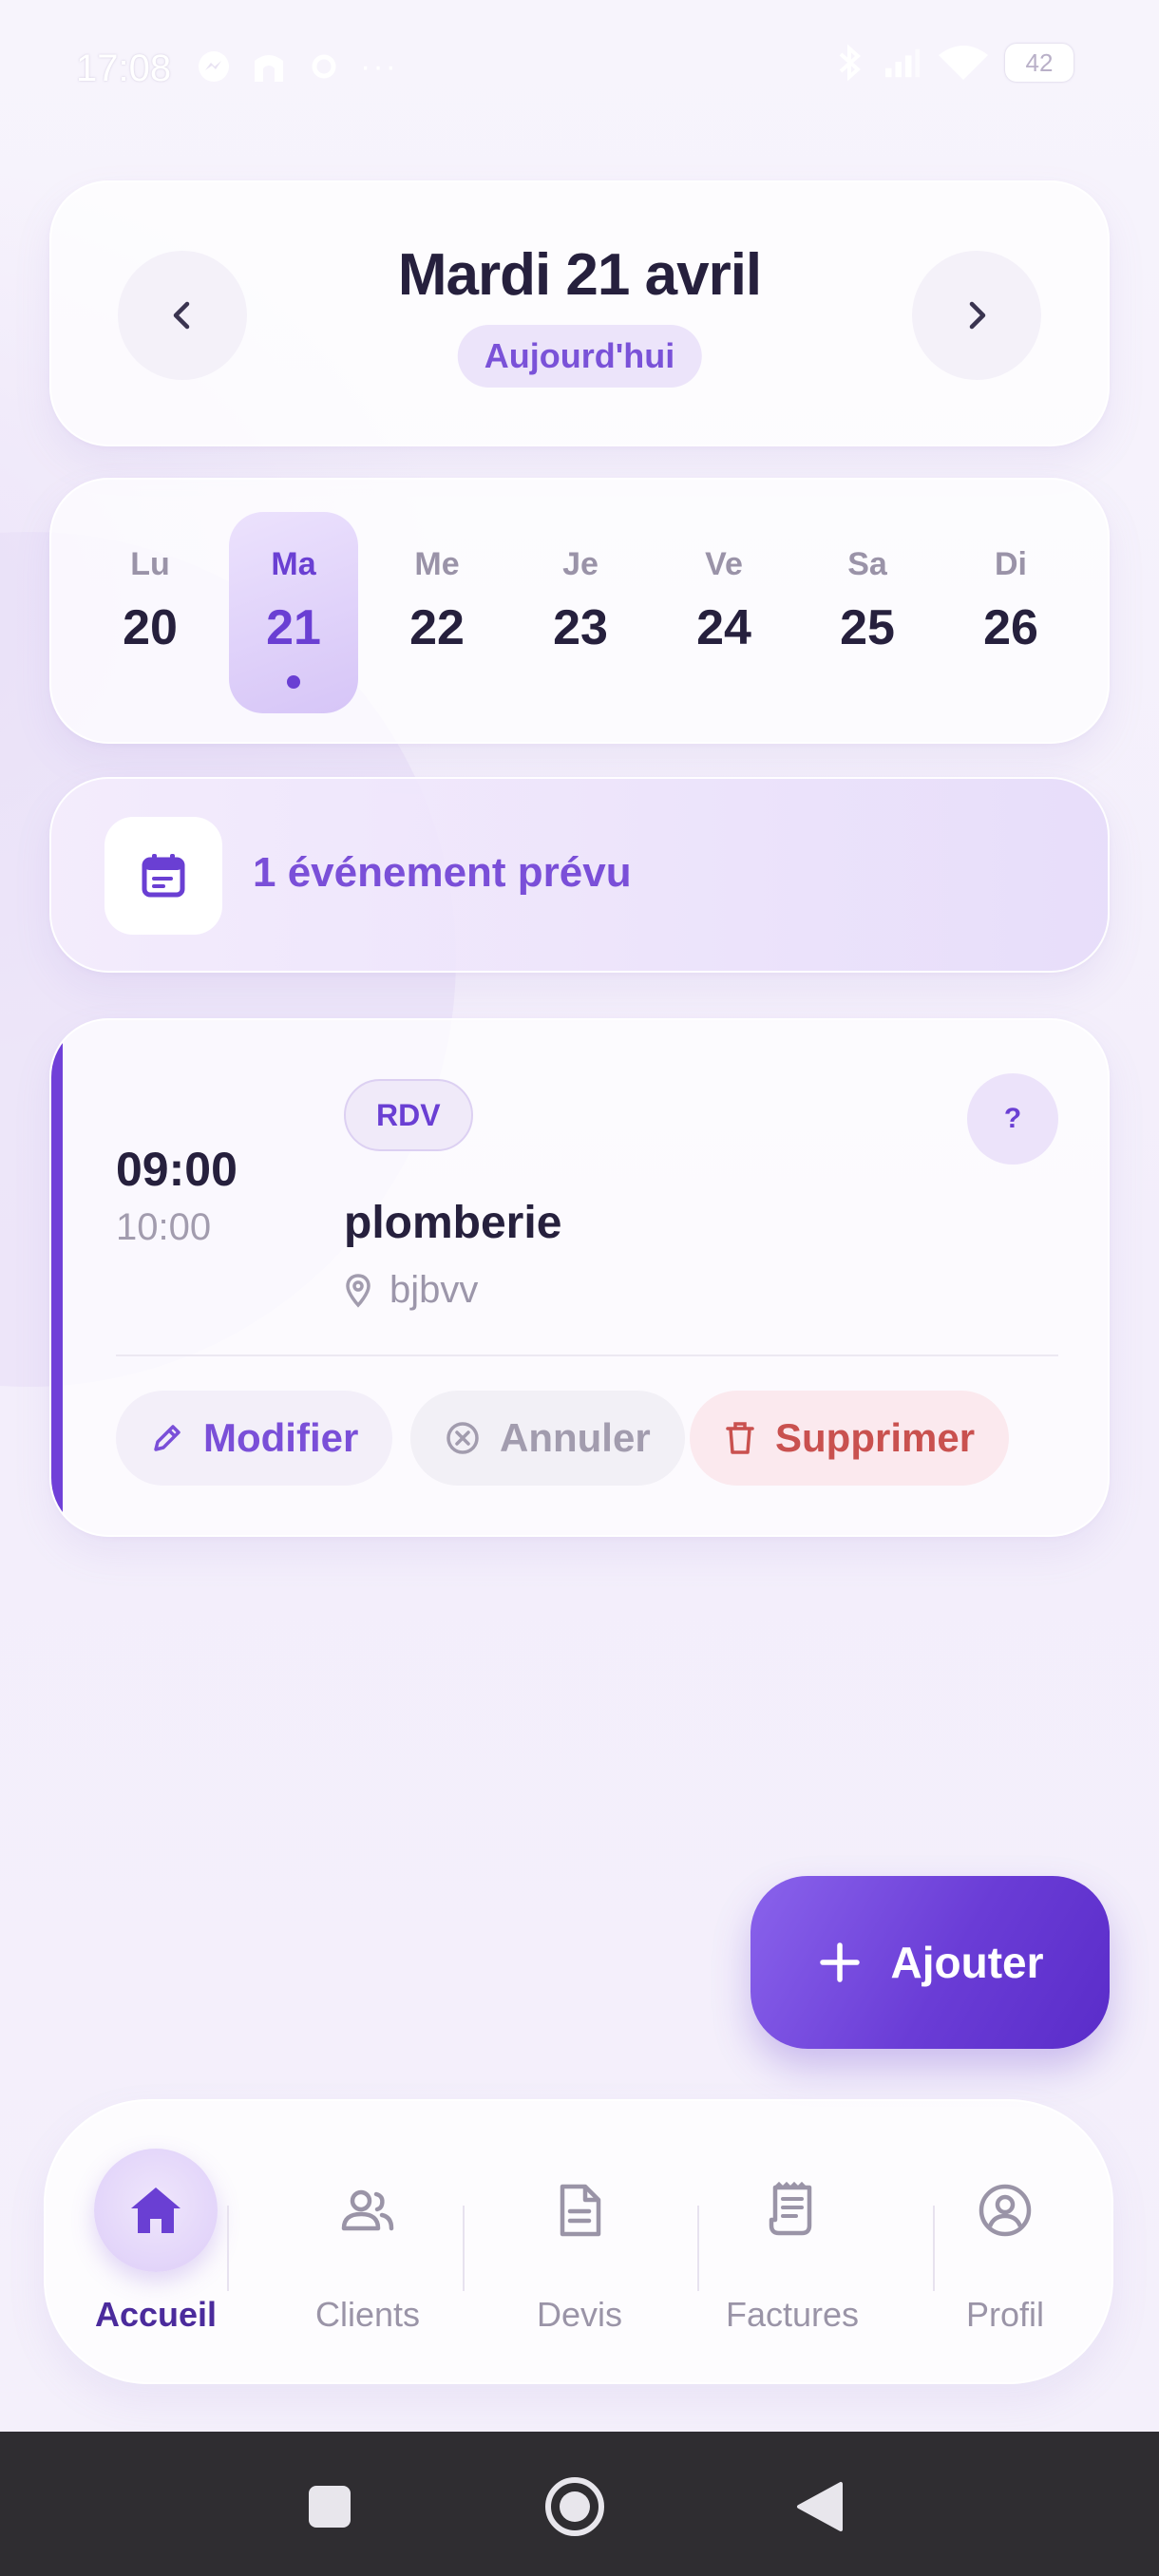  I want to click on signal-icon, so click(903, 63).